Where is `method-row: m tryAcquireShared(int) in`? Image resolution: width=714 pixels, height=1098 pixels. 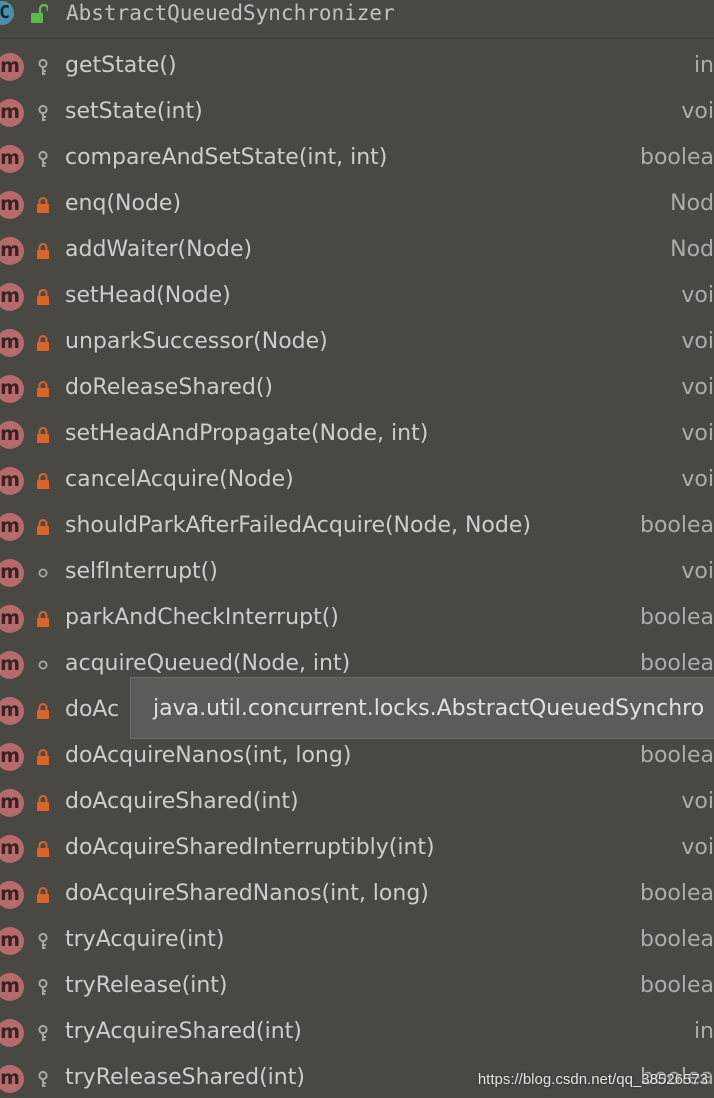
method-row: m tryAcquireShared(int) in is located at coordinates (357, 1032).